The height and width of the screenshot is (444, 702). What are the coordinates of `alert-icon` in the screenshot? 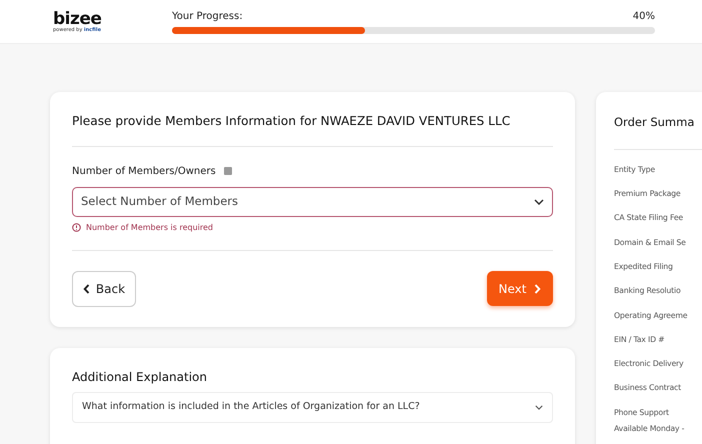 It's located at (76, 227).